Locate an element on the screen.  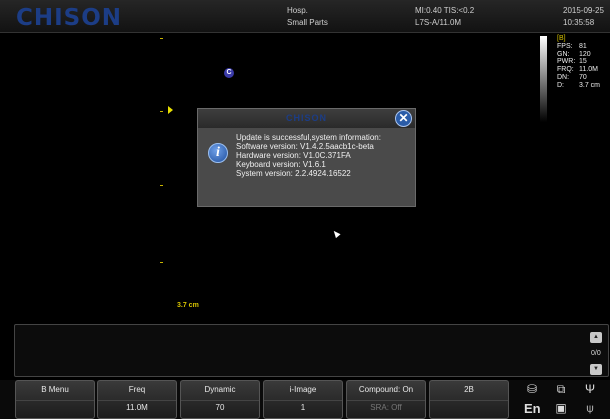
dual-b-button: 2B is located at coordinates (469, 399).